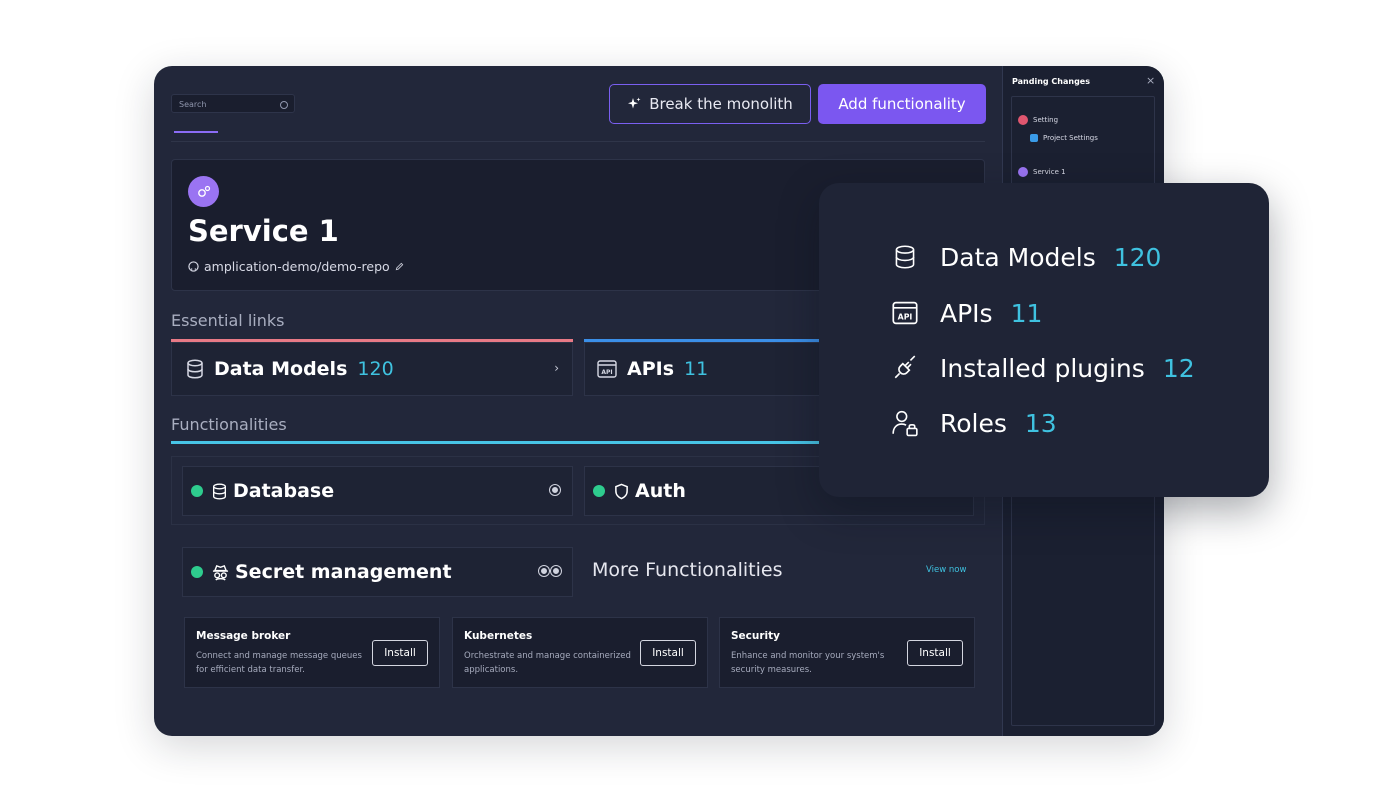 Image resolution: width=1400 pixels, height=801 pixels. I want to click on pending-item-setting: Setting, so click(1038, 120).